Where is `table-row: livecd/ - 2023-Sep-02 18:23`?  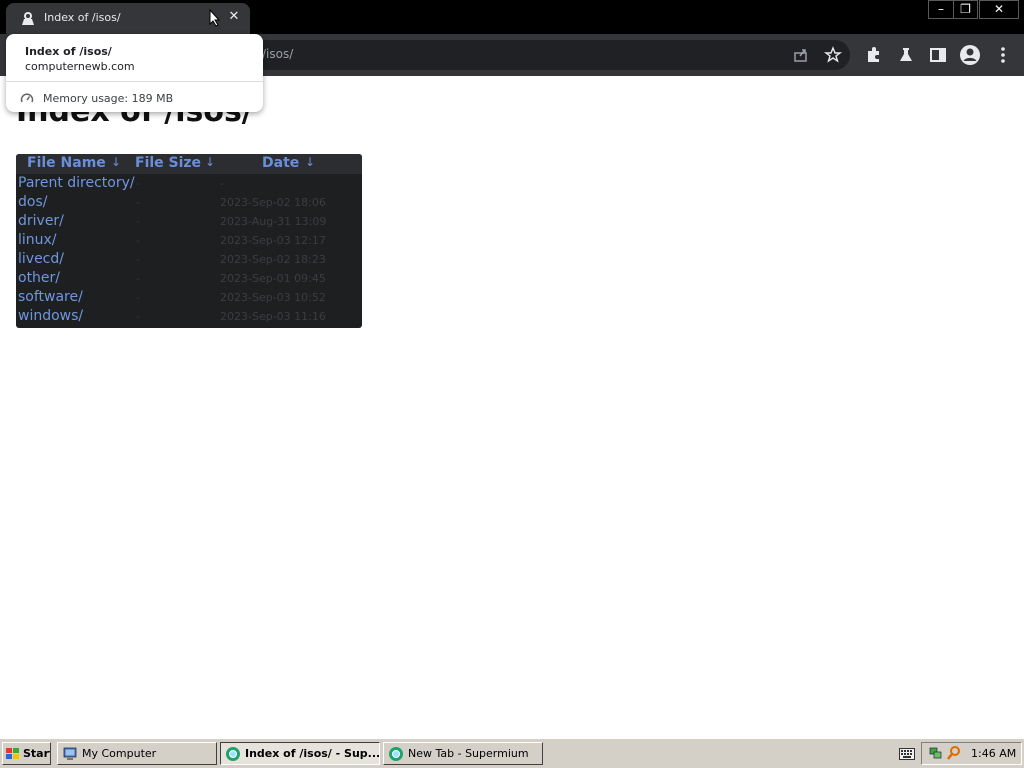 table-row: livecd/ - 2023-Sep-02 18:23 is located at coordinates (189, 259).